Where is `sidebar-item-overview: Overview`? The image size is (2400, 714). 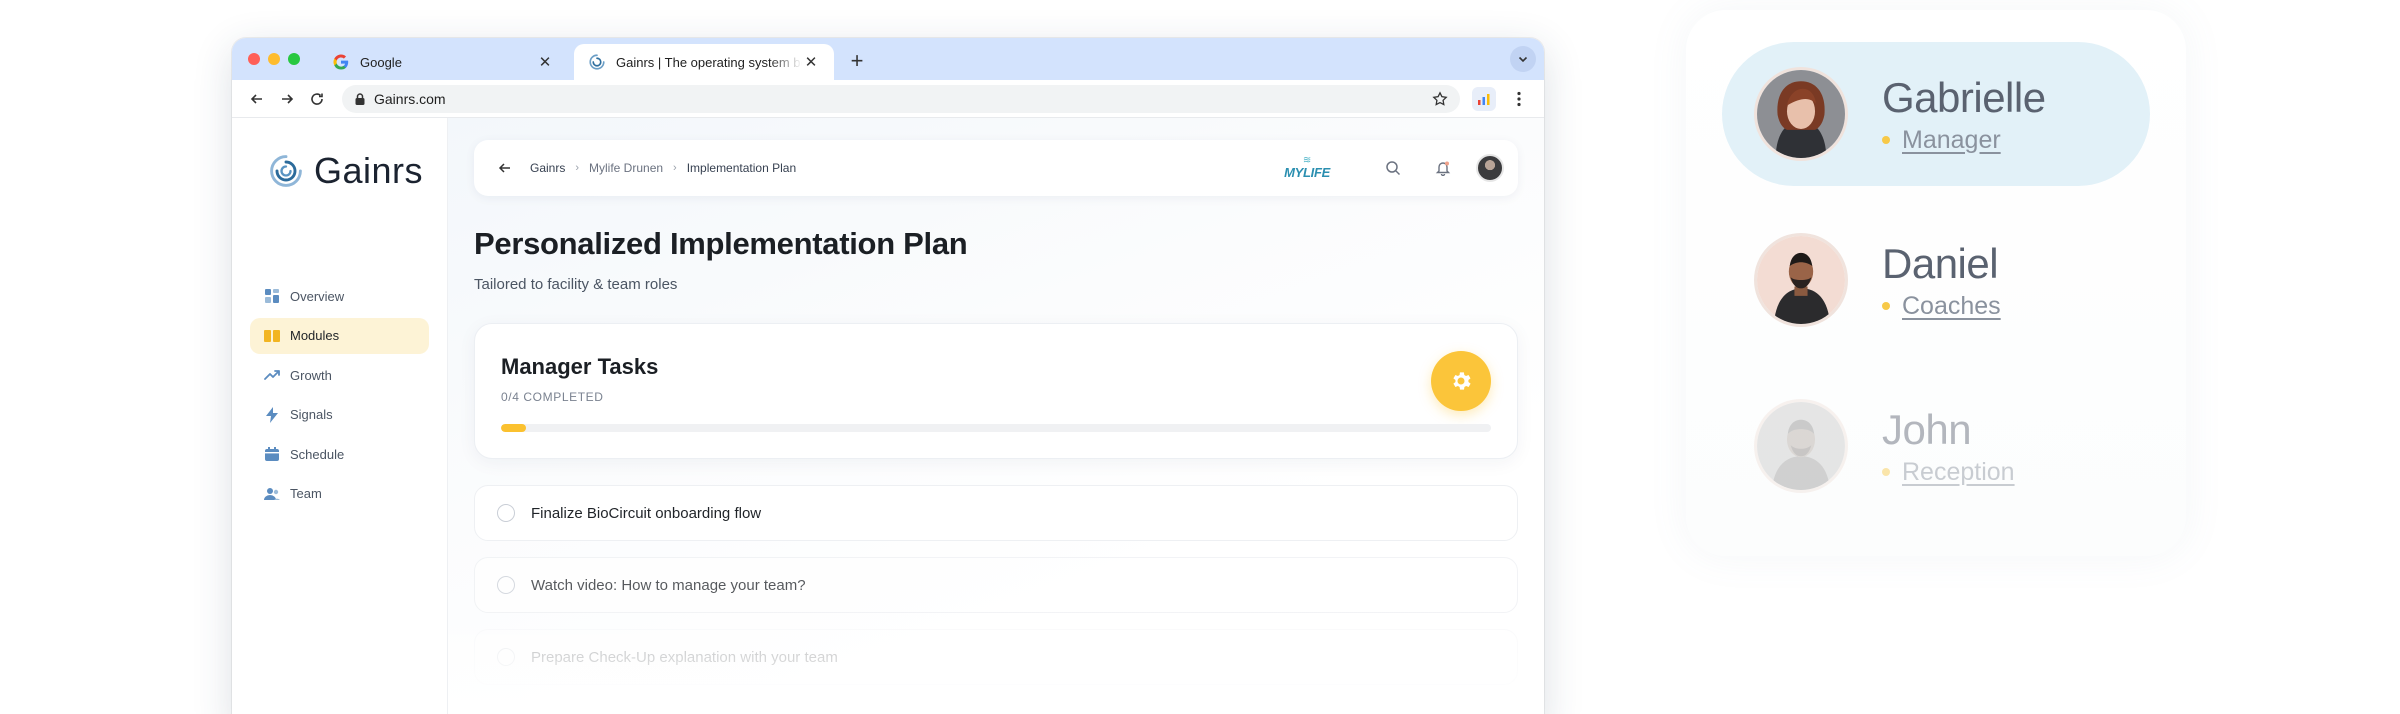
sidebar-item-overview: Overview is located at coordinates (339, 296).